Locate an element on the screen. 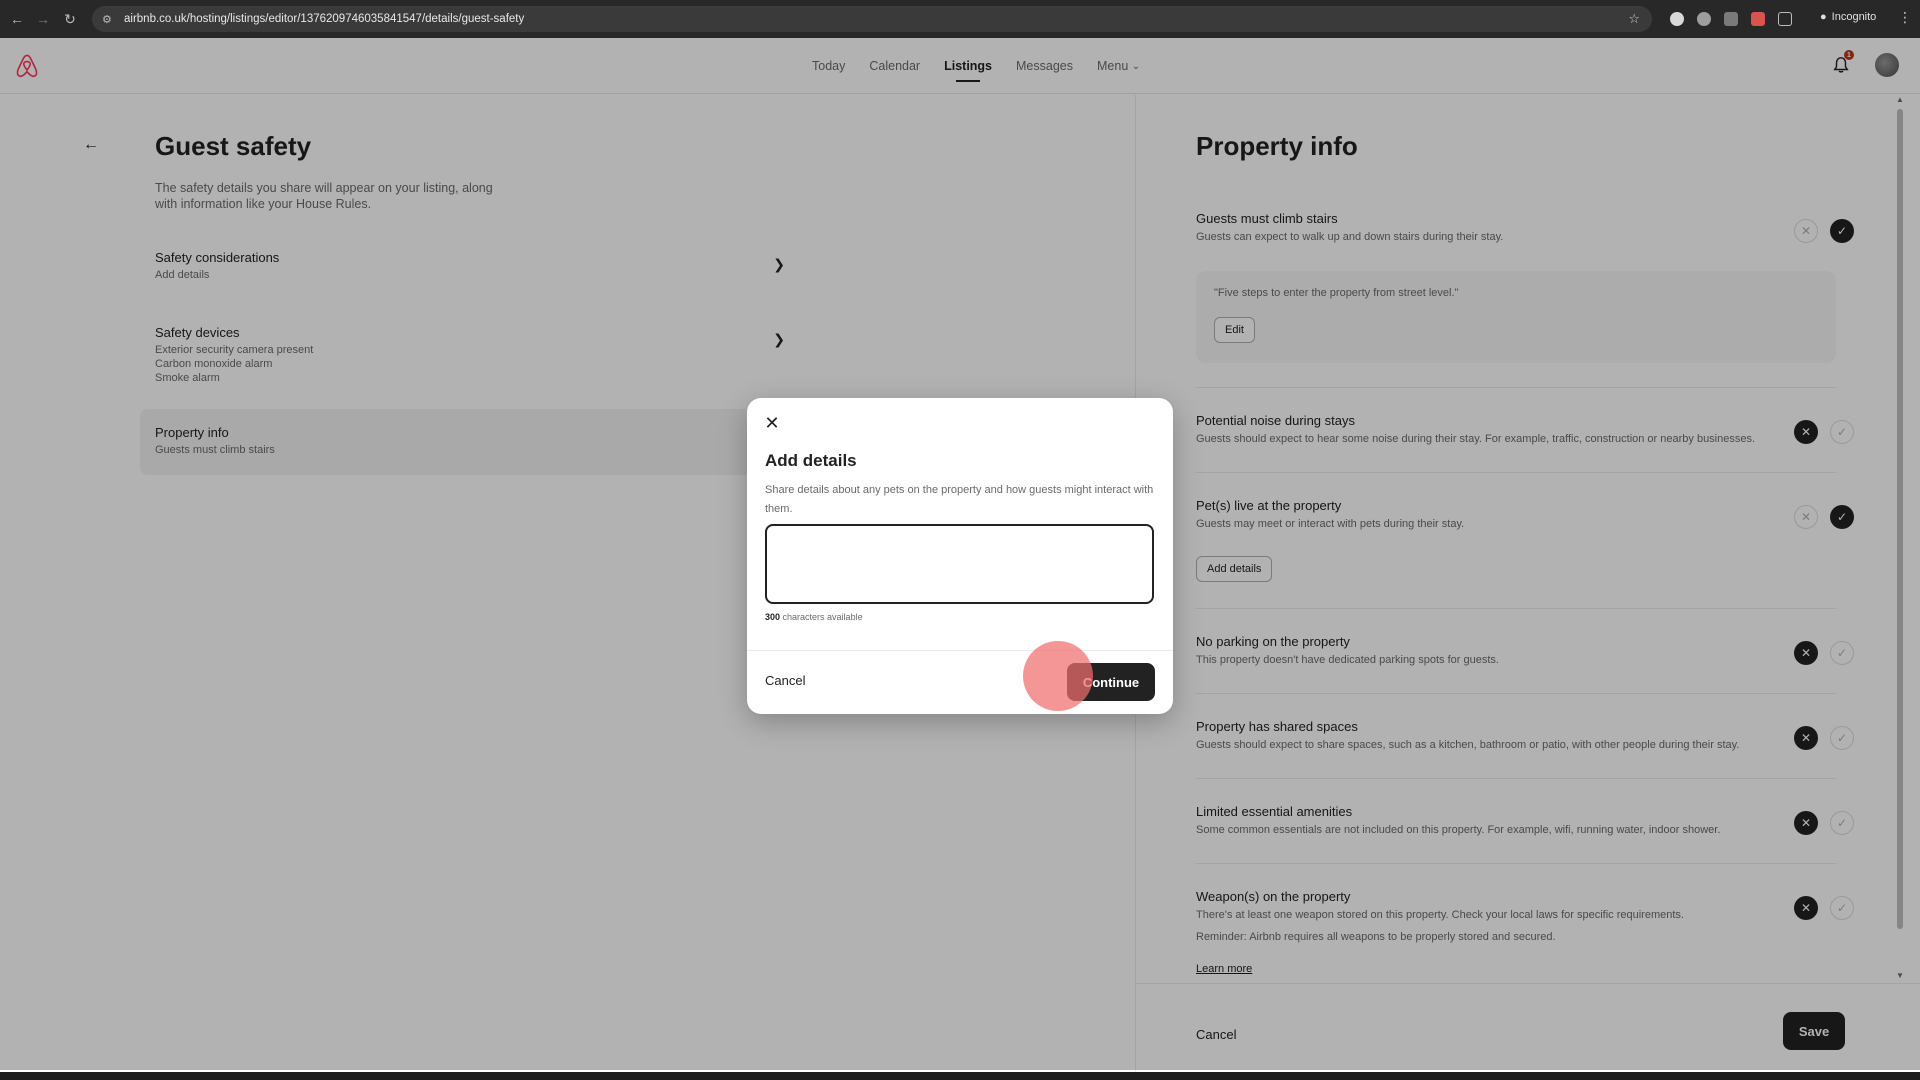  incognito-label: Incognito is located at coordinates (1854, 17).